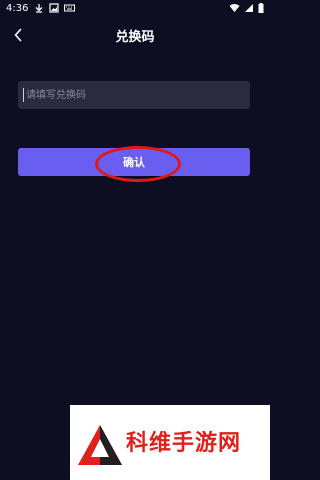 Image resolution: width=320 pixels, height=480 pixels. Describe the element at coordinates (135, 9) in the screenshot. I see `status-bar: 4:36` at that location.